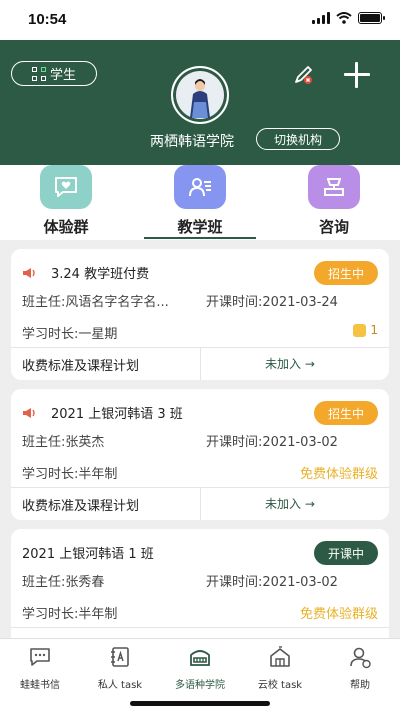 The image size is (400, 711). I want to click on coin-count: 1, so click(374, 330).